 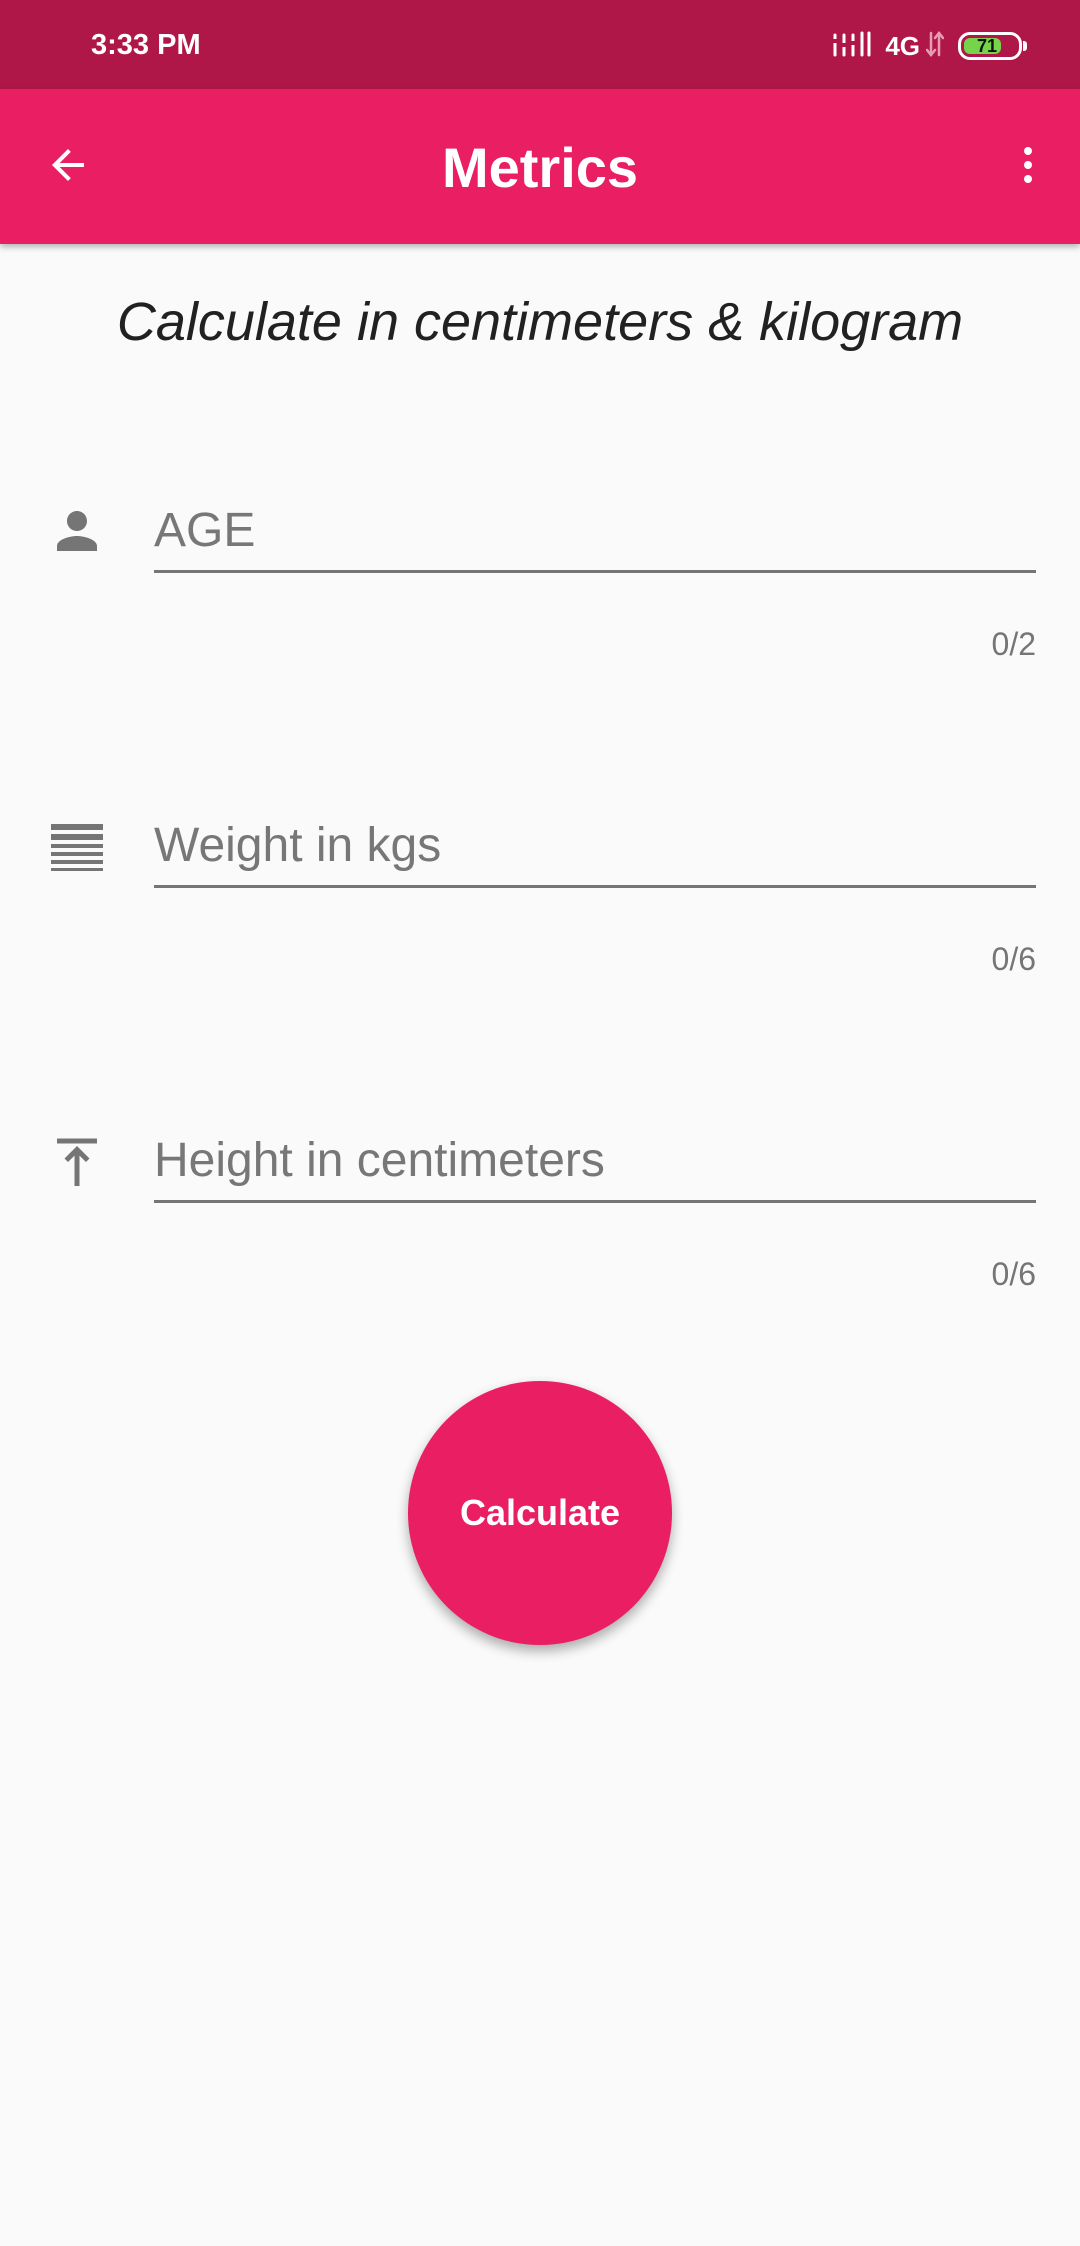 I want to click on age-input, so click(x=595, y=531).